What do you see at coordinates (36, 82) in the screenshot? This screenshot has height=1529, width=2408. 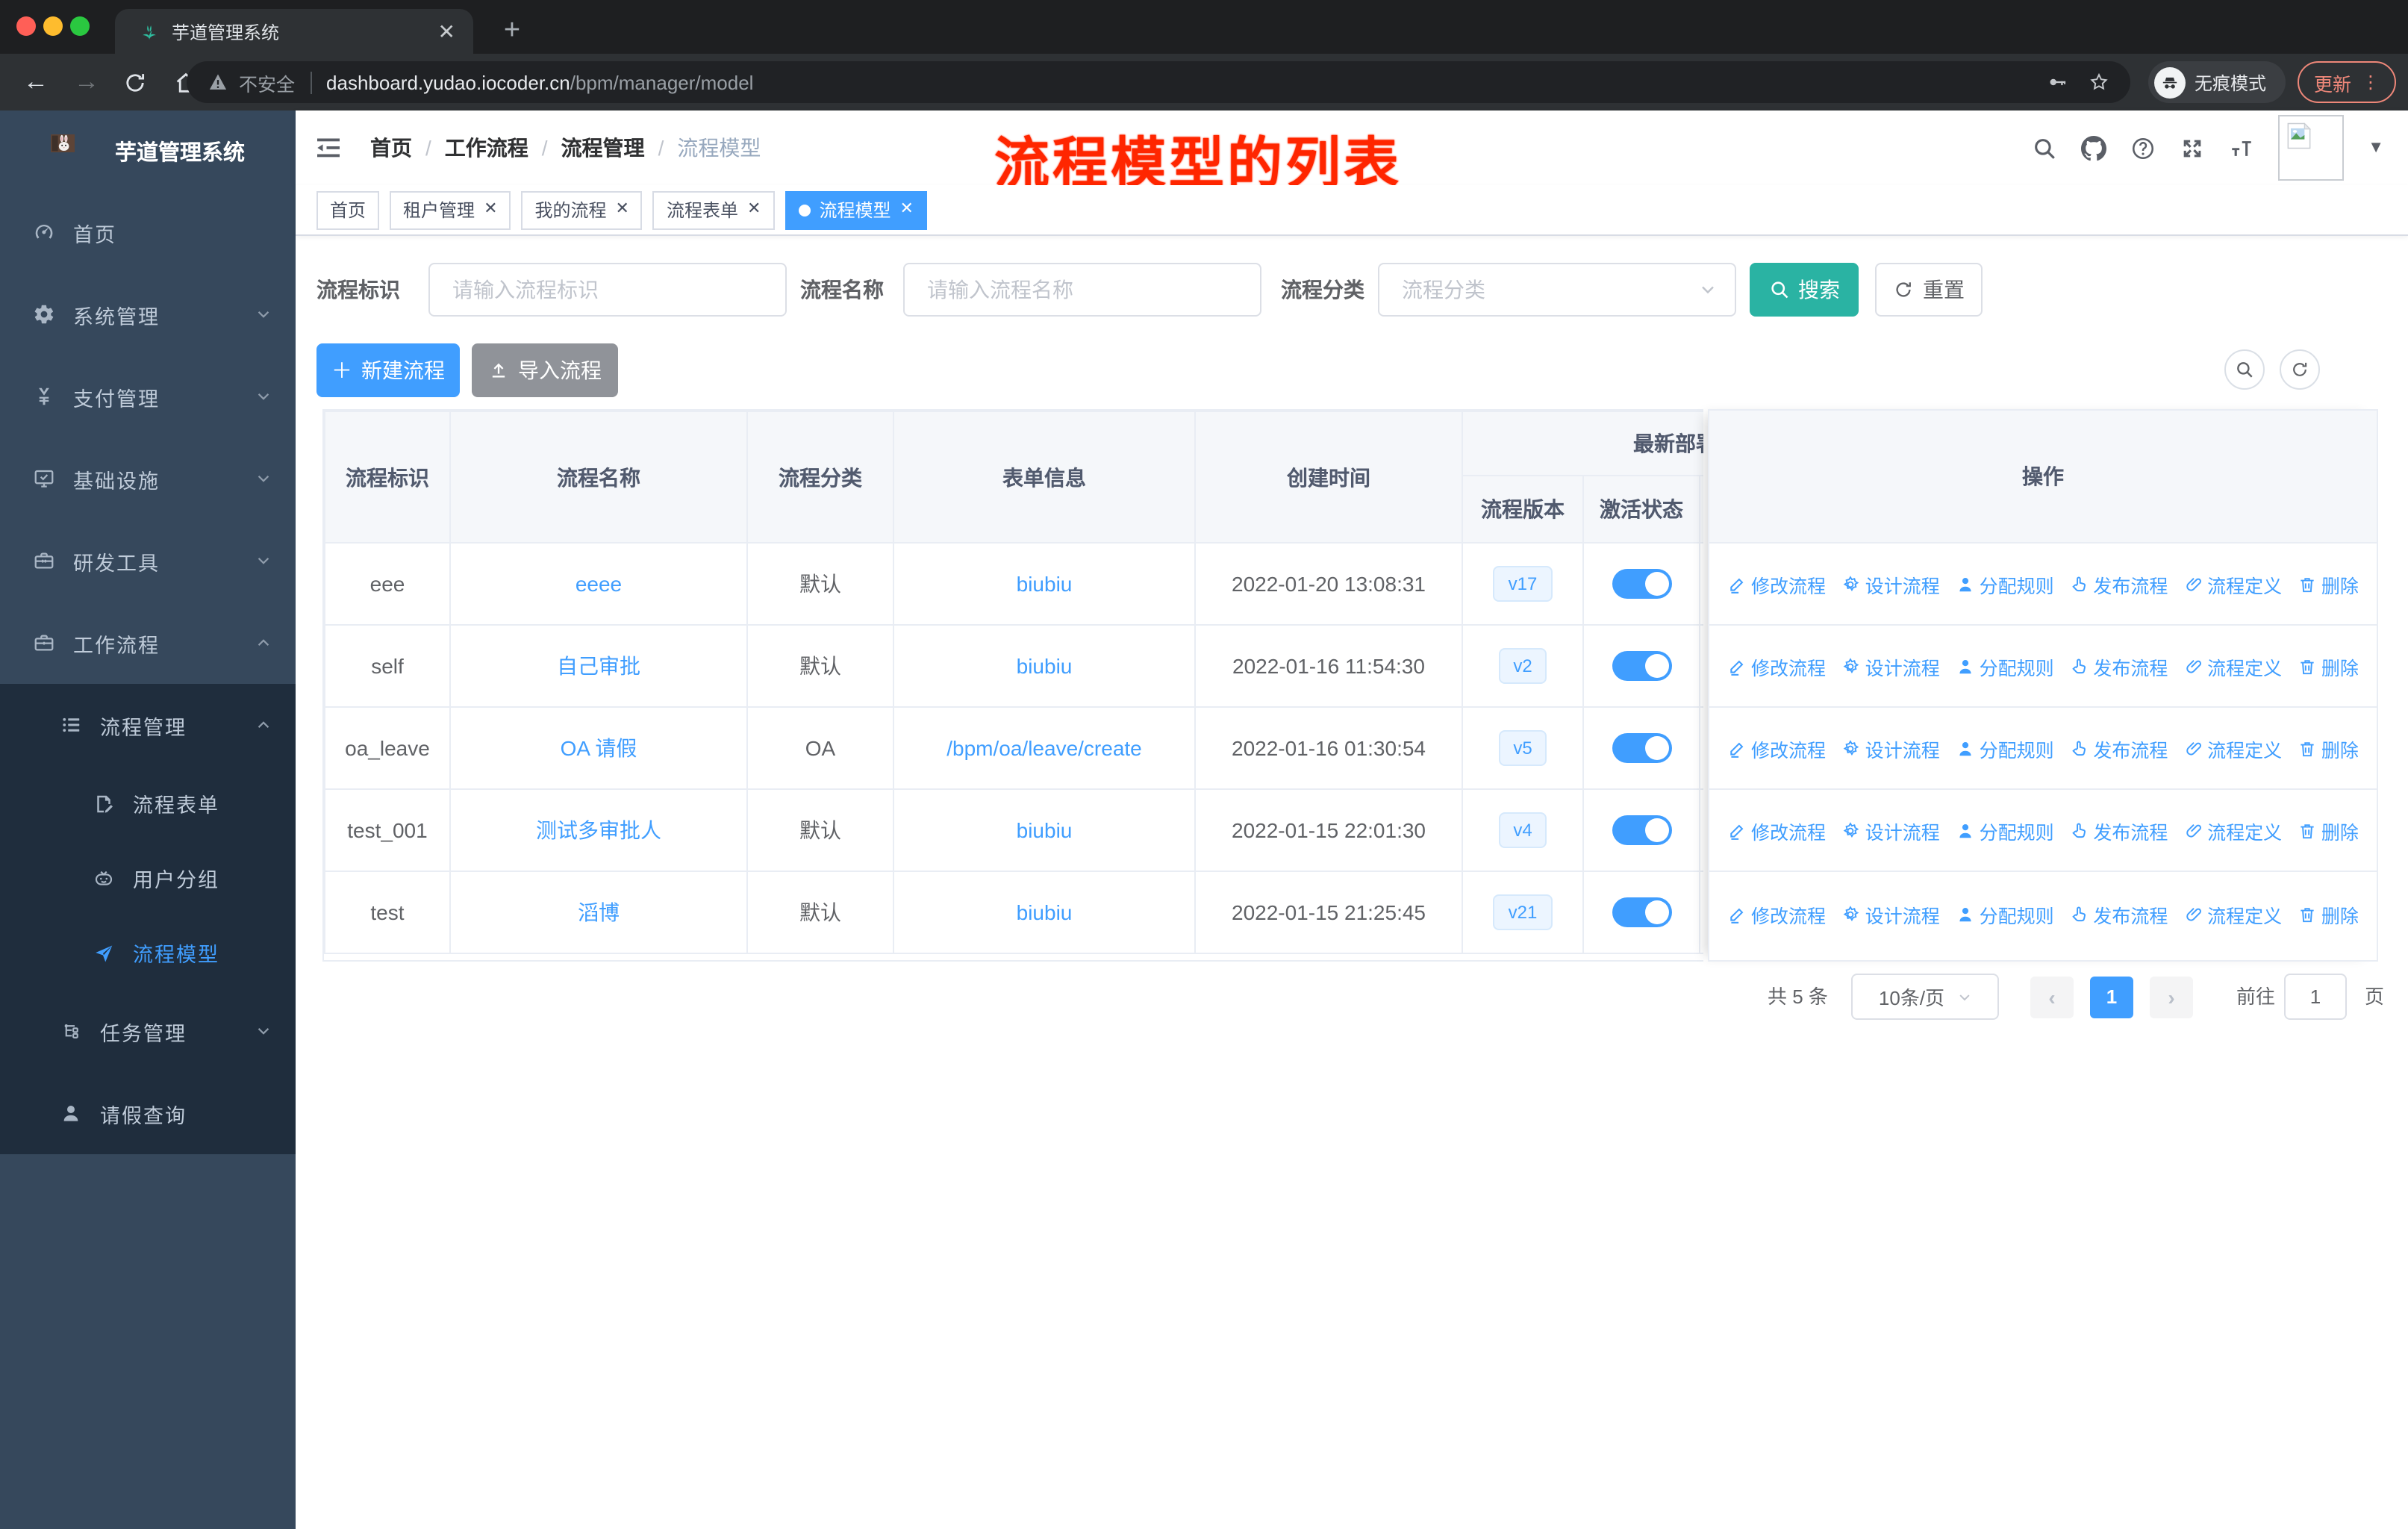 I see `back-icon: ←` at bounding box center [36, 82].